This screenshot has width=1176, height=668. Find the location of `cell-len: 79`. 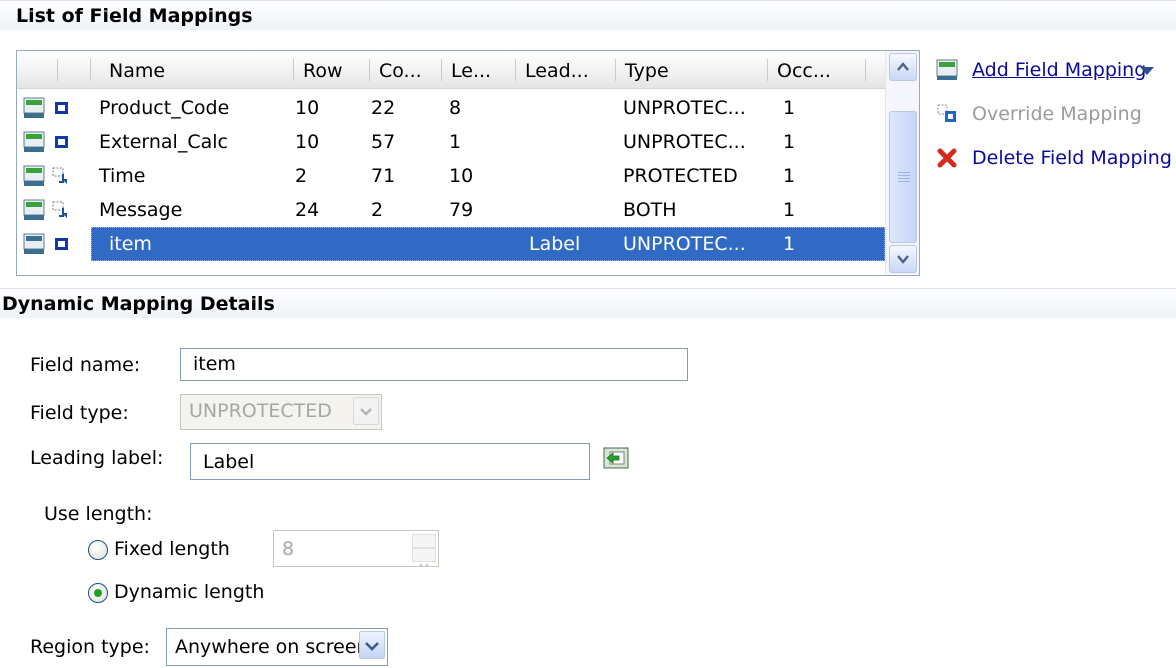

cell-len: 79 is located at coordinates (461, 210).